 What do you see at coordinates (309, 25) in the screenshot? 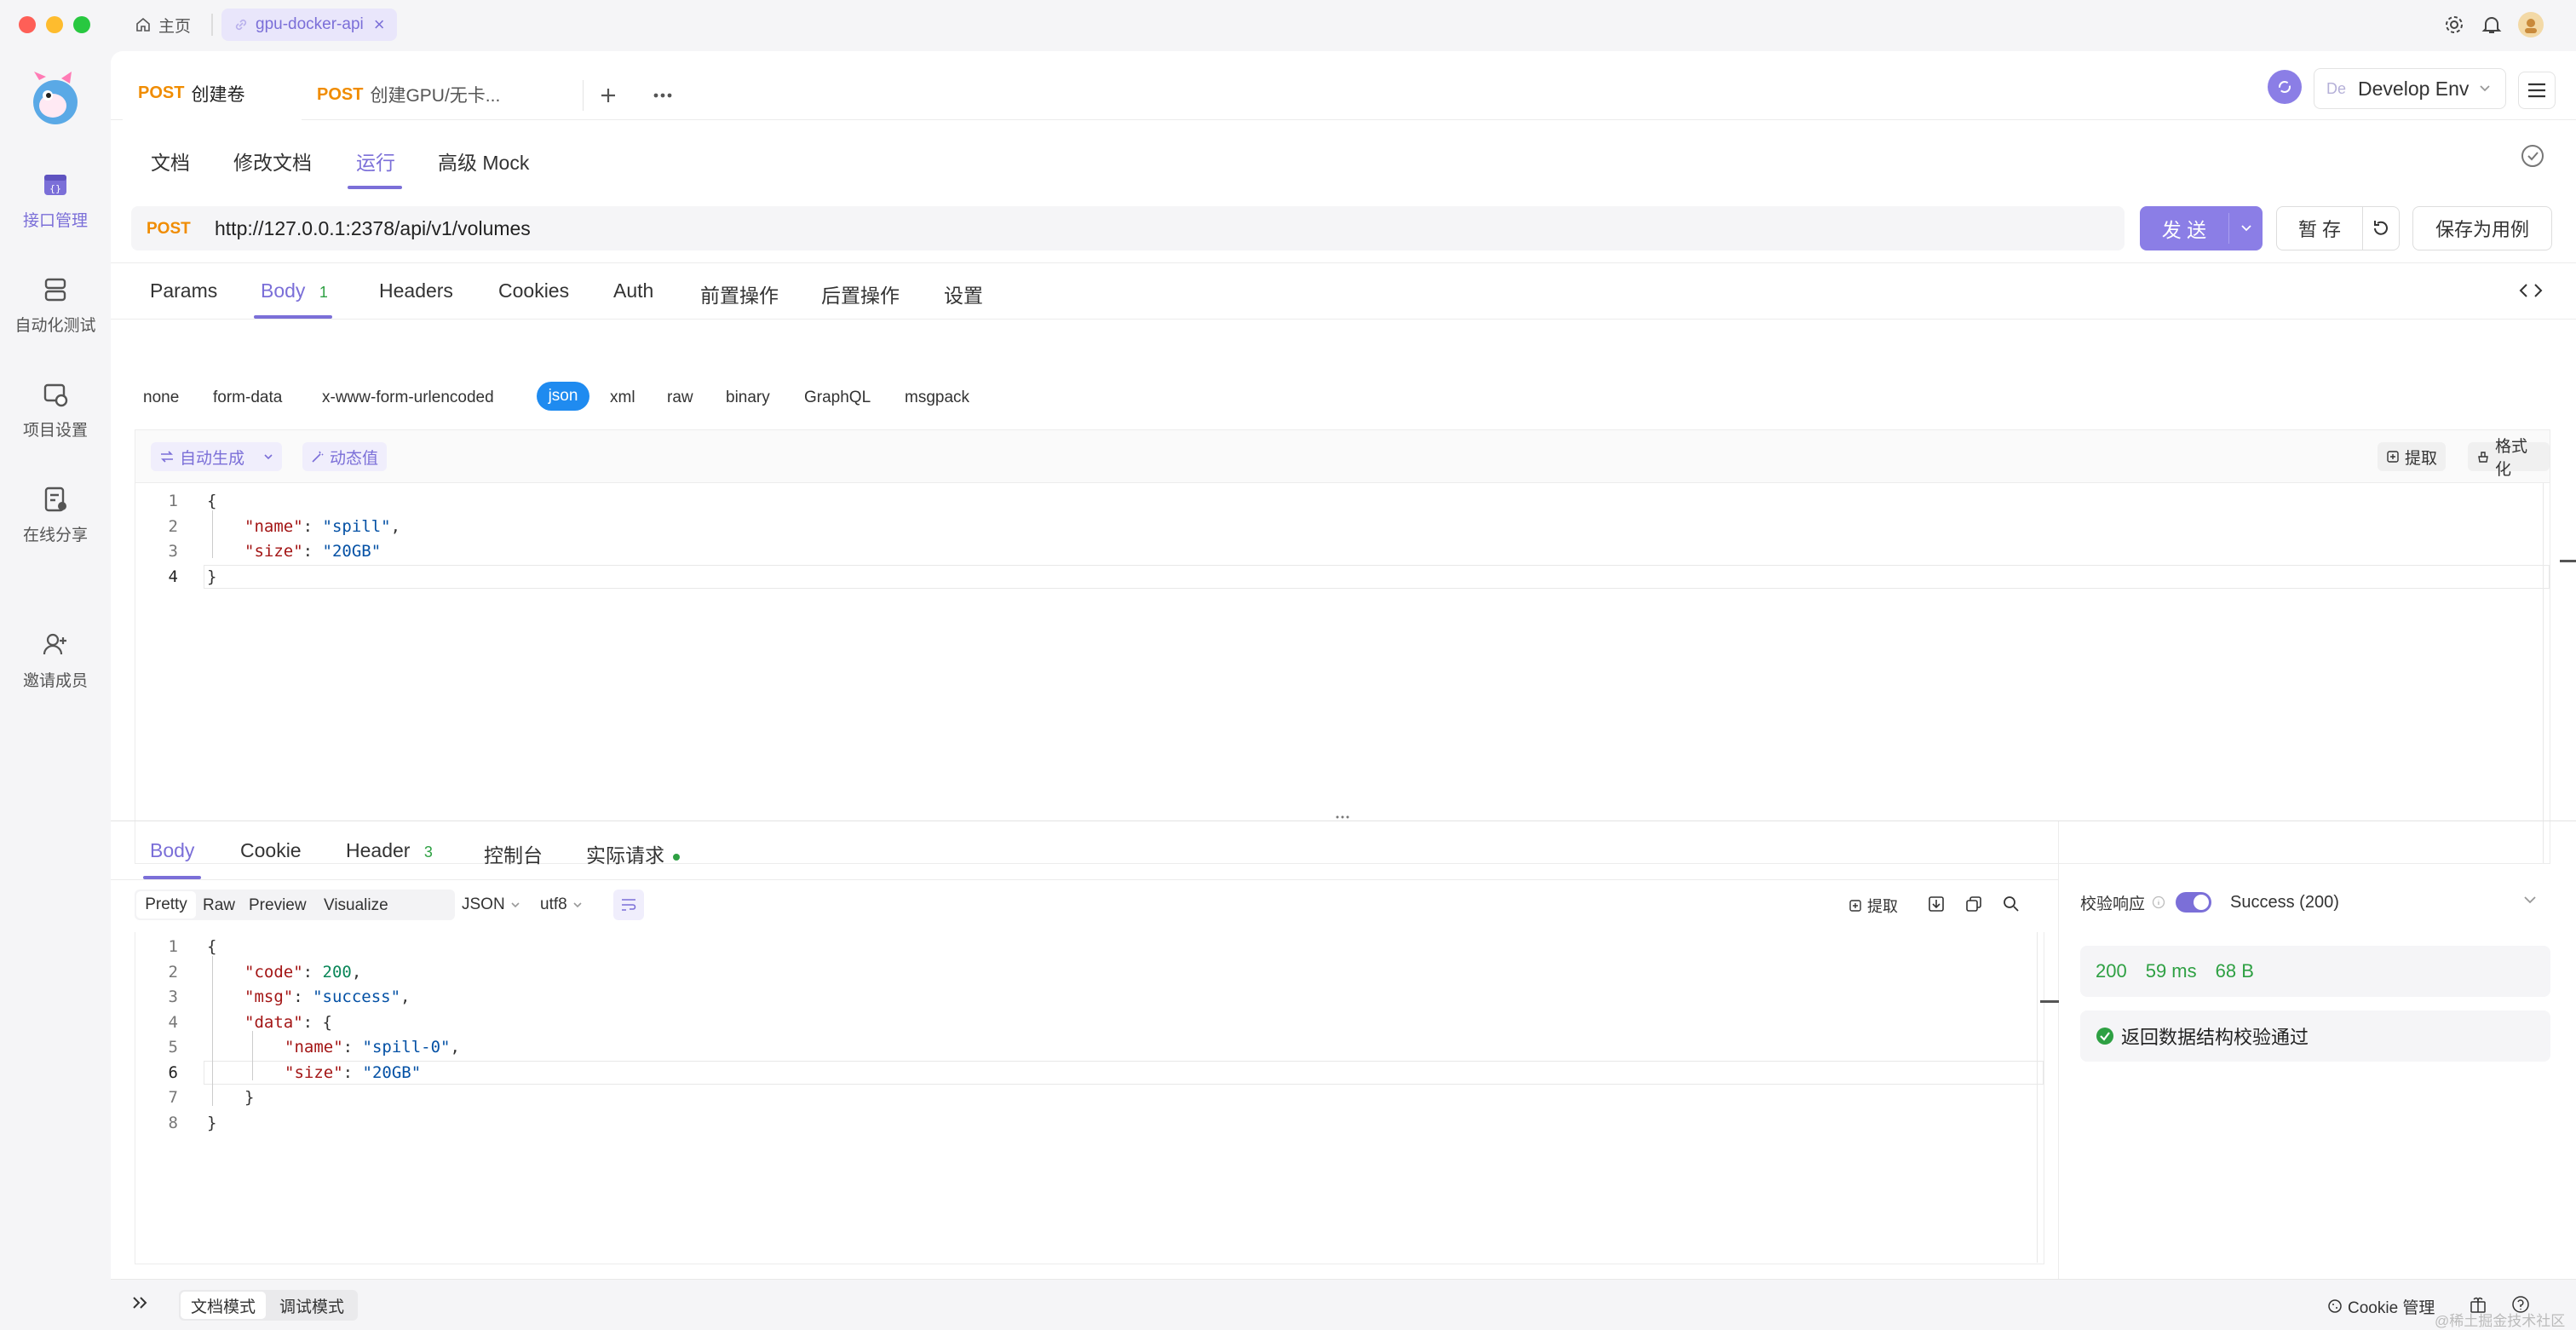
I see `project-tab: gpu-docker-api ×` at bounding box center [309, 25].